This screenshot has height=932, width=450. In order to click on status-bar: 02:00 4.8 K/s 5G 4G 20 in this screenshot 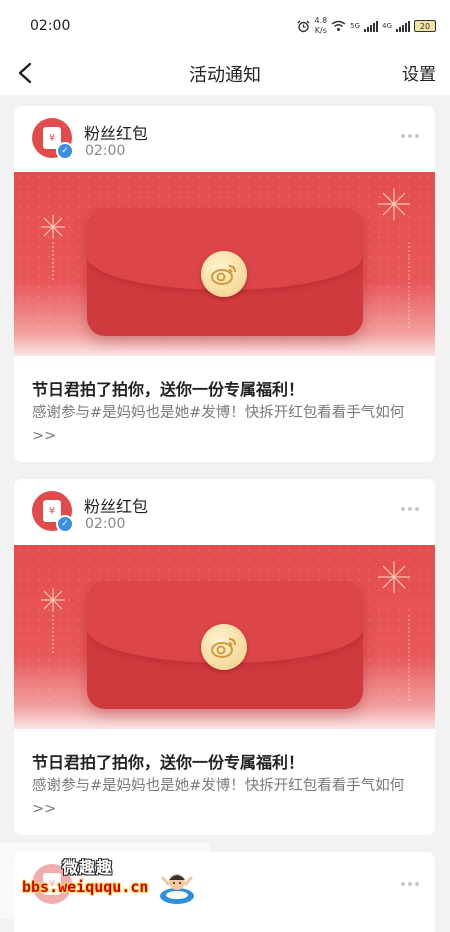, I will do `click(225, 26)`.